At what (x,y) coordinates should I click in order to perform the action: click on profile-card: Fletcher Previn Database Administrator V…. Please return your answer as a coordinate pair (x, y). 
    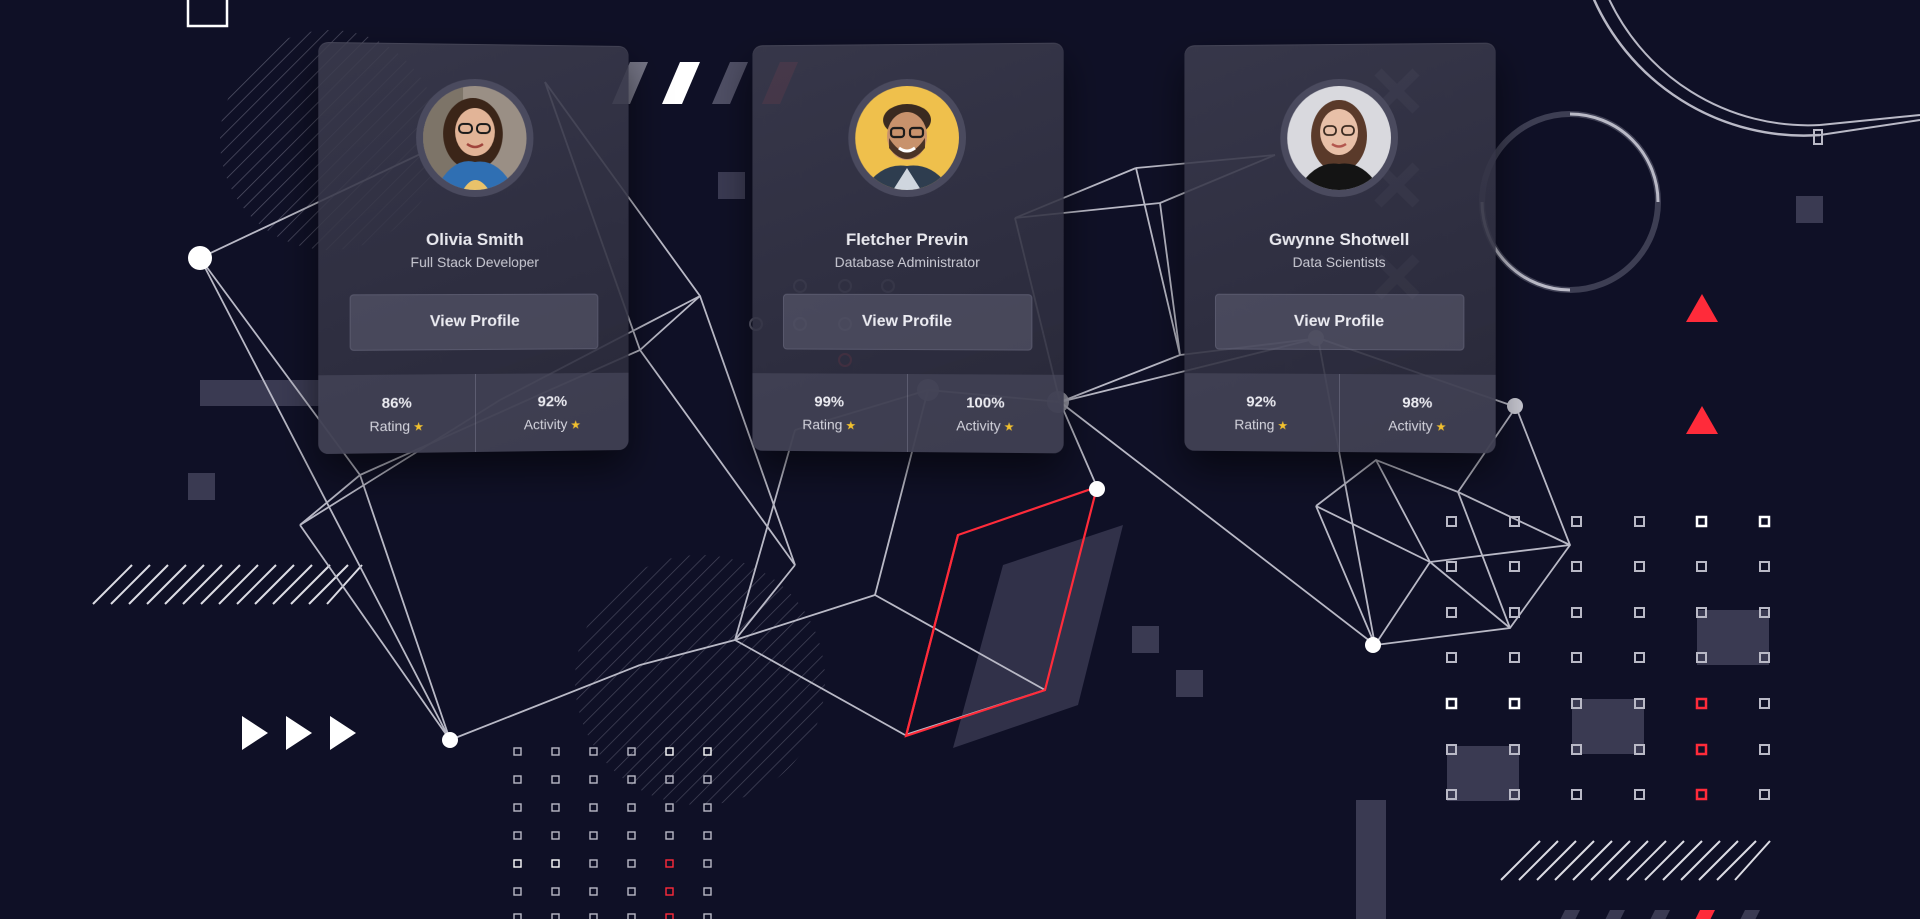
    Looking at the image, I should click on (908, 248).